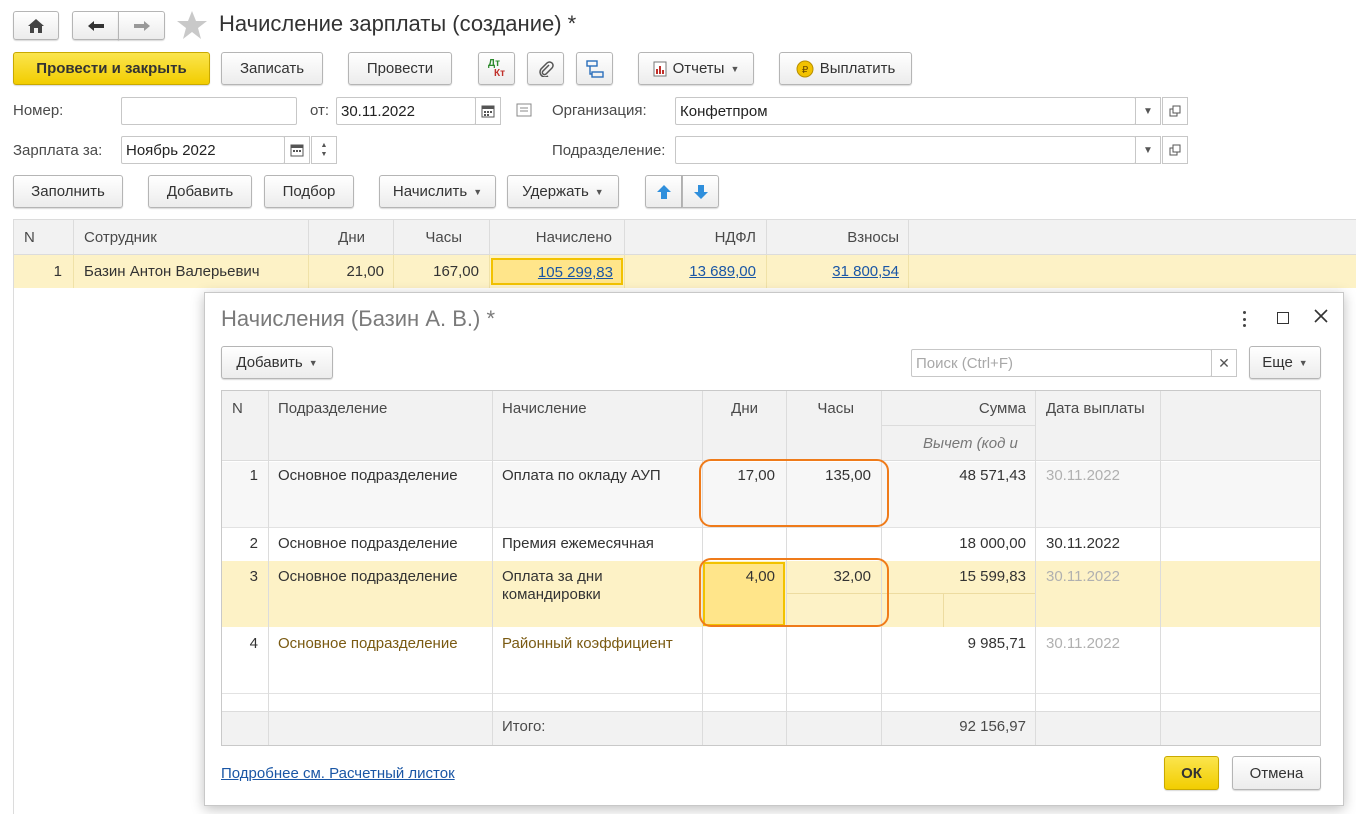 The height and width of the screenshot is (814, 1356). What do you see at coordinates (297, 150) in the screenshot?
I see `period-calendar-button` at bounding box center [297, 150].